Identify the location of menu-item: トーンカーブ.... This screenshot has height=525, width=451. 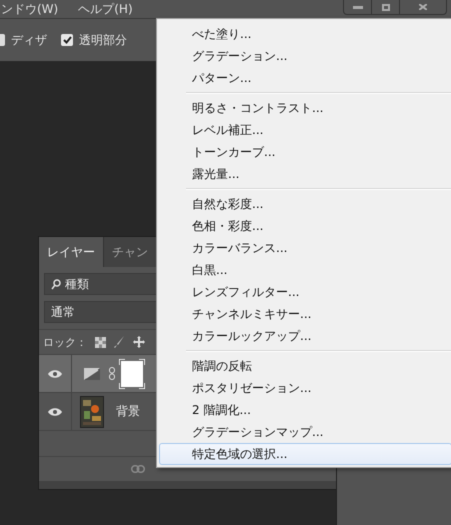
(305, 152).